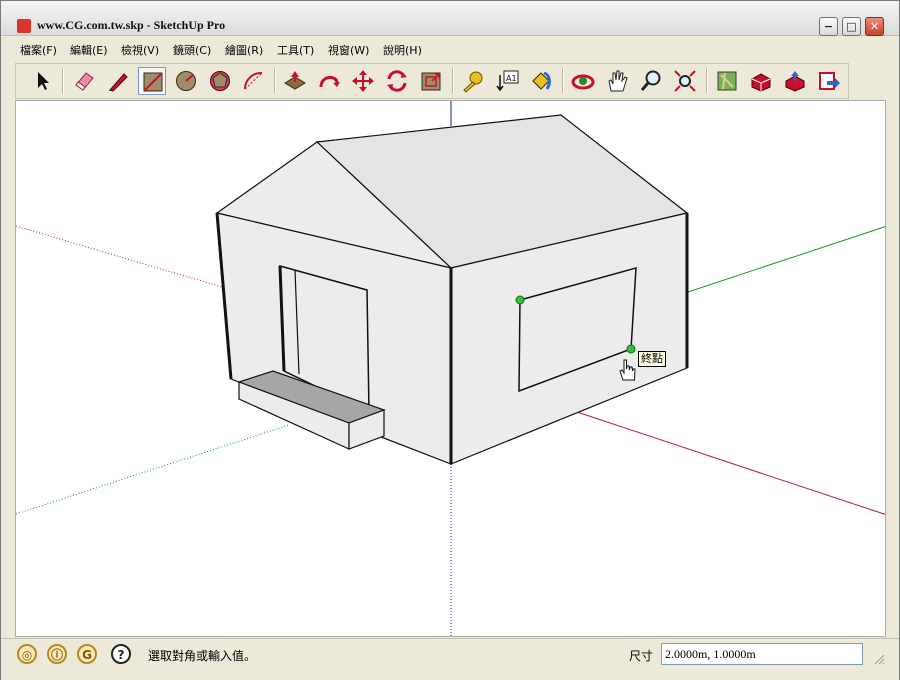 The image size is (900, 680). What do you see at coordinates (450, 659) in the screenshot?
I see `status-bar: ◎ ⓘ G ? 選取對角或輸入值。 尺寸 2.0000m, 1.0000m` at bounding box center [450, 659].